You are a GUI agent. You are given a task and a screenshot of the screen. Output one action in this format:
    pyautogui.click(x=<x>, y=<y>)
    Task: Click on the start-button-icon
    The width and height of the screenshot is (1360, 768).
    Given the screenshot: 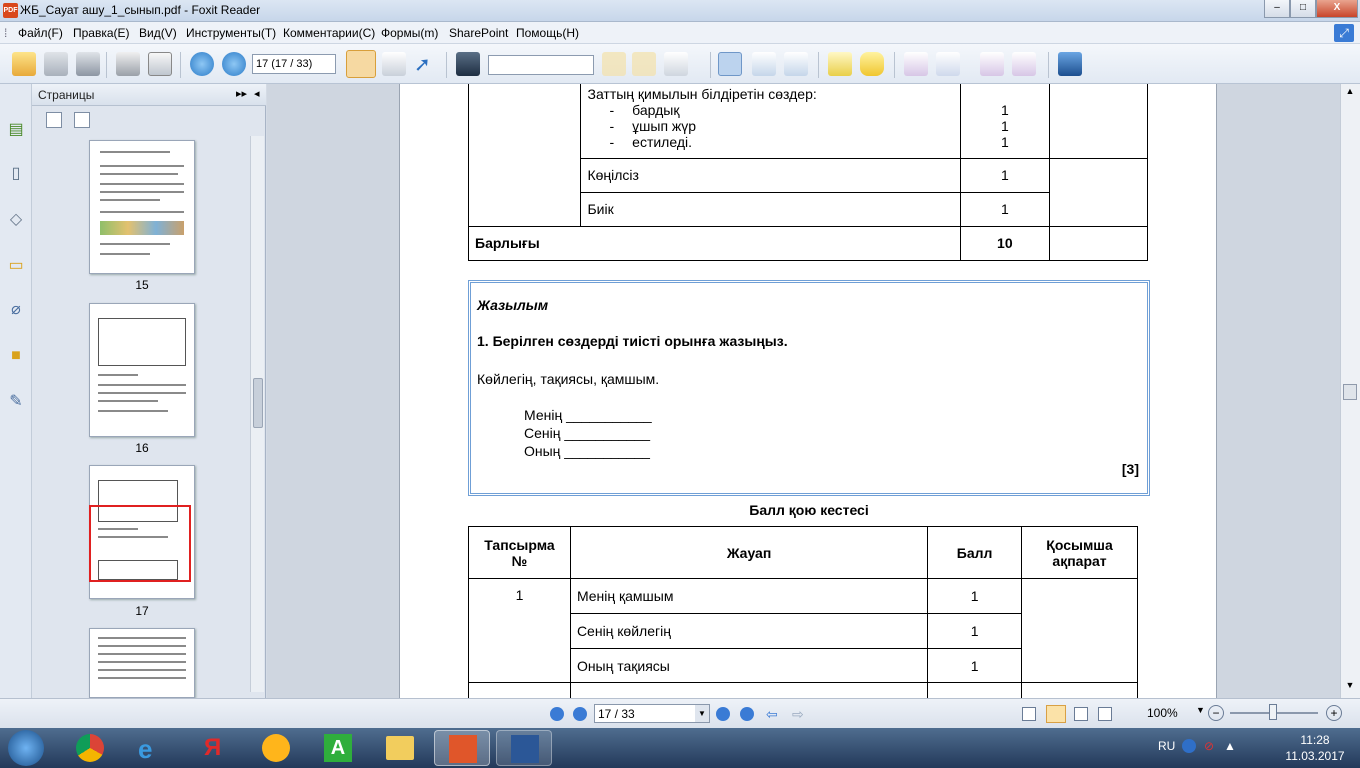 What is the action you would take?
    pyautogui.click(x=26, y=748)
    